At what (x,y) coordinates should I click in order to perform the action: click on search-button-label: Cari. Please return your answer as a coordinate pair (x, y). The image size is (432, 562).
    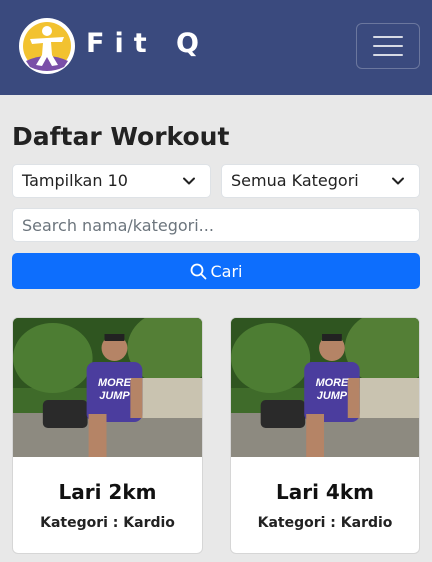
    Looking at the image, I should click on (226, 271).